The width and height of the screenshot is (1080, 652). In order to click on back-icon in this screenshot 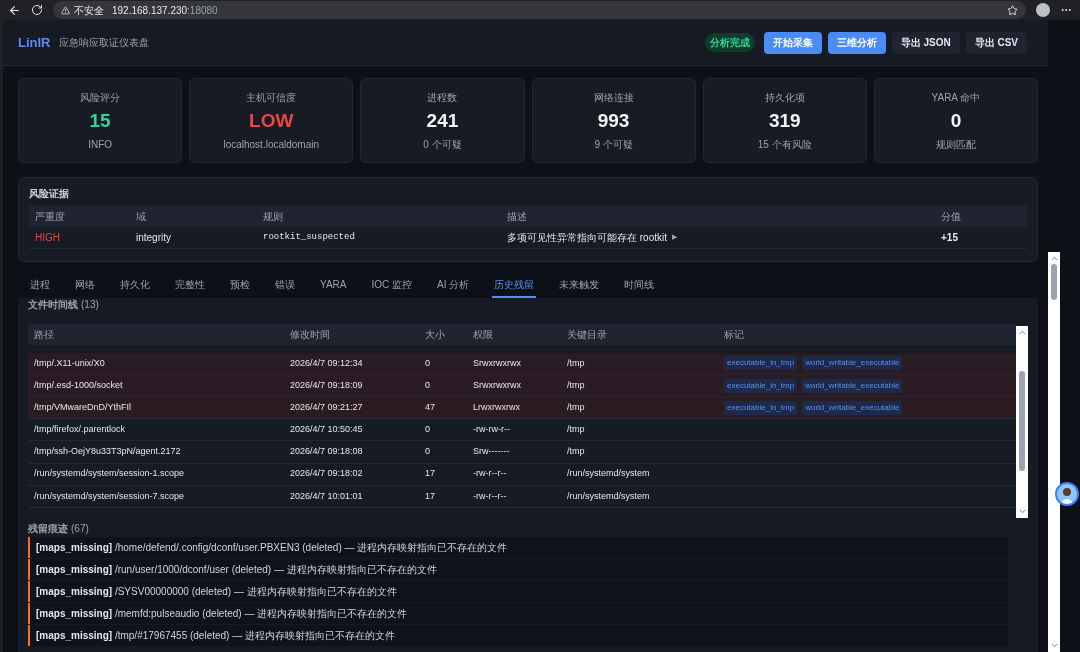, I will do `click(14, 10)`.